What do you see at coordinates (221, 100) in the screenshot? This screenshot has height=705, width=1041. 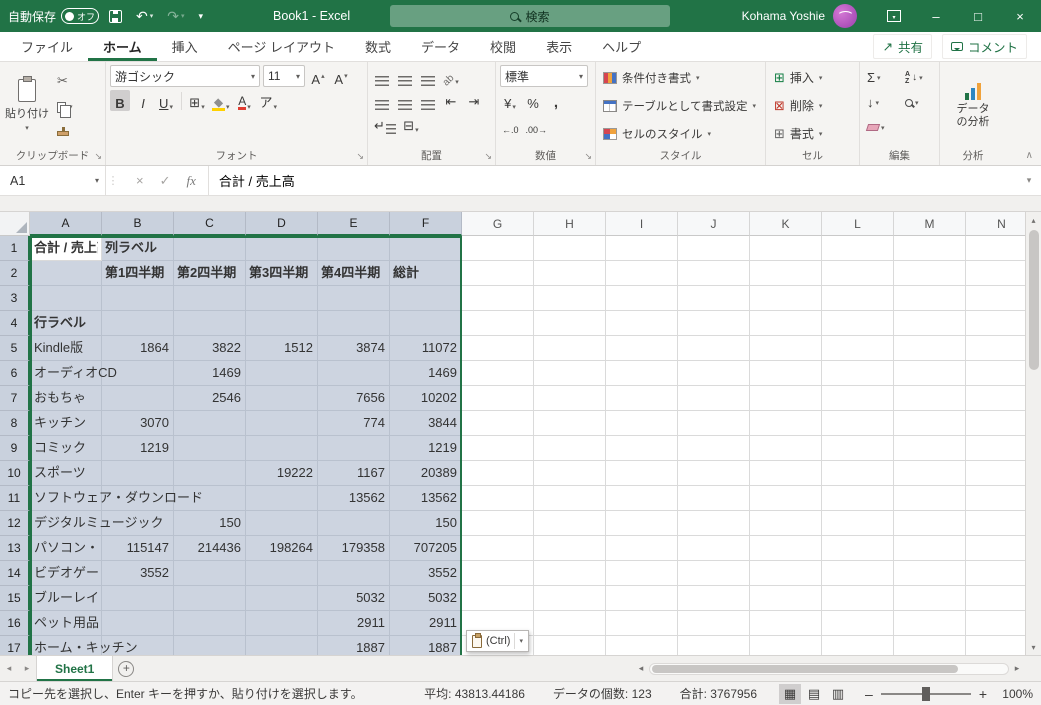 I see `fill-color-button: ▾` at bounding box center [221, 100].